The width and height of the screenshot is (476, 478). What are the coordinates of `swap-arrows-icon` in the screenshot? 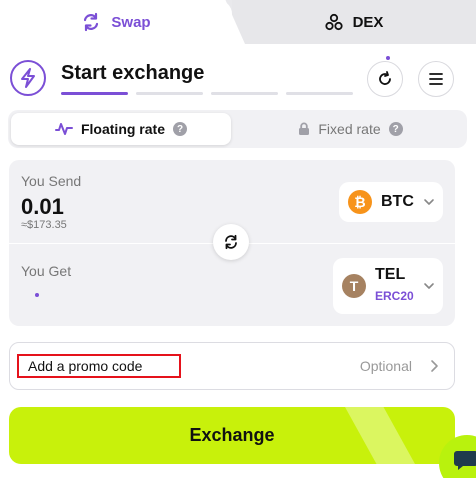 It's located at (91, 22).